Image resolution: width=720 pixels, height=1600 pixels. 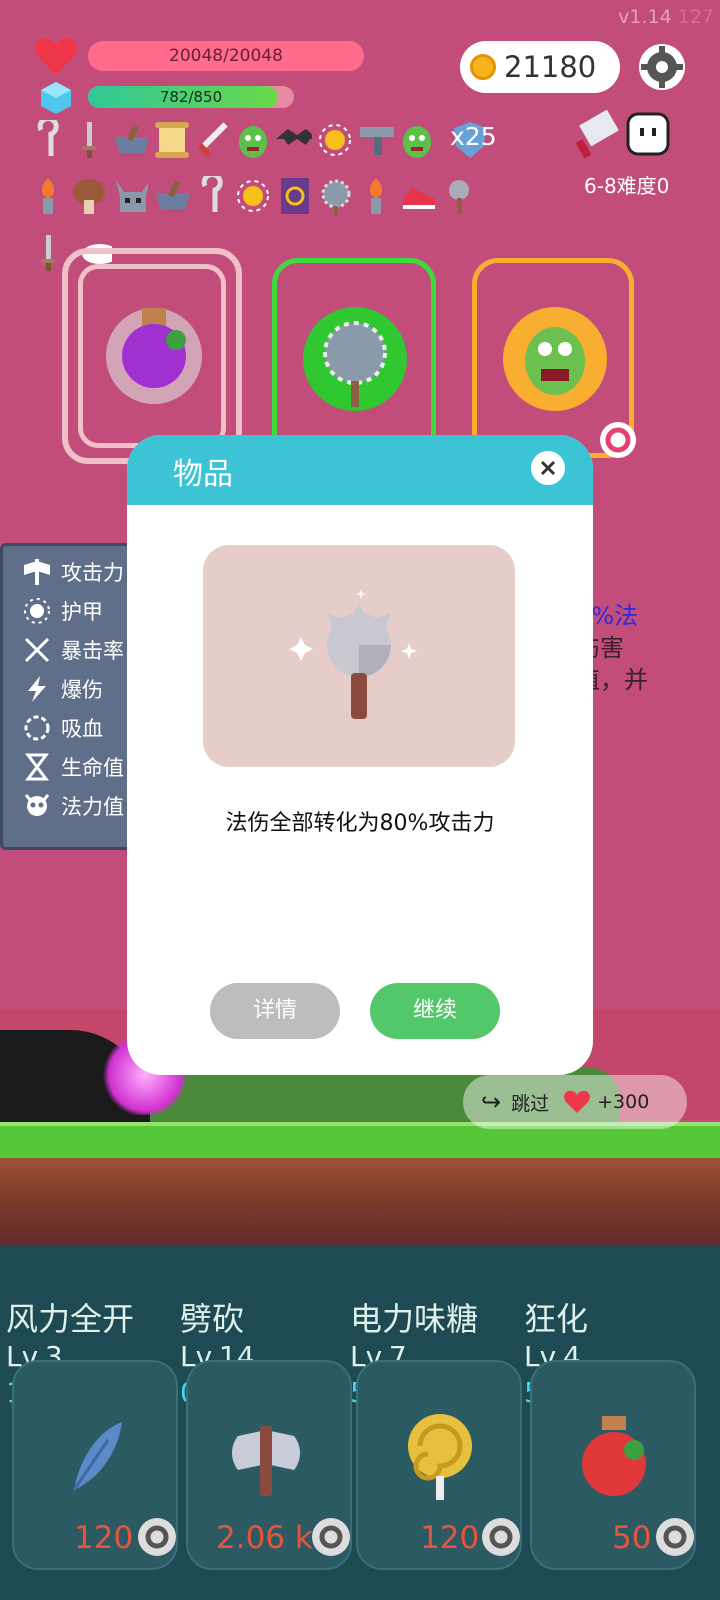 I want to click on skill-name: 电力味糖, so click(x=414, y=1319).